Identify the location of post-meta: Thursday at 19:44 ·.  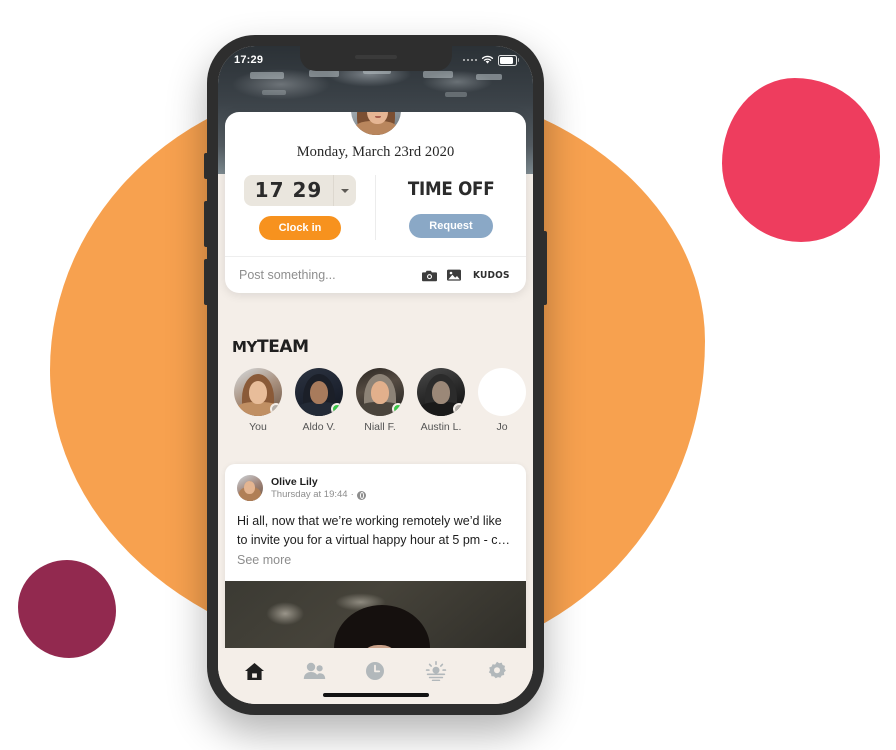
(318, 495).